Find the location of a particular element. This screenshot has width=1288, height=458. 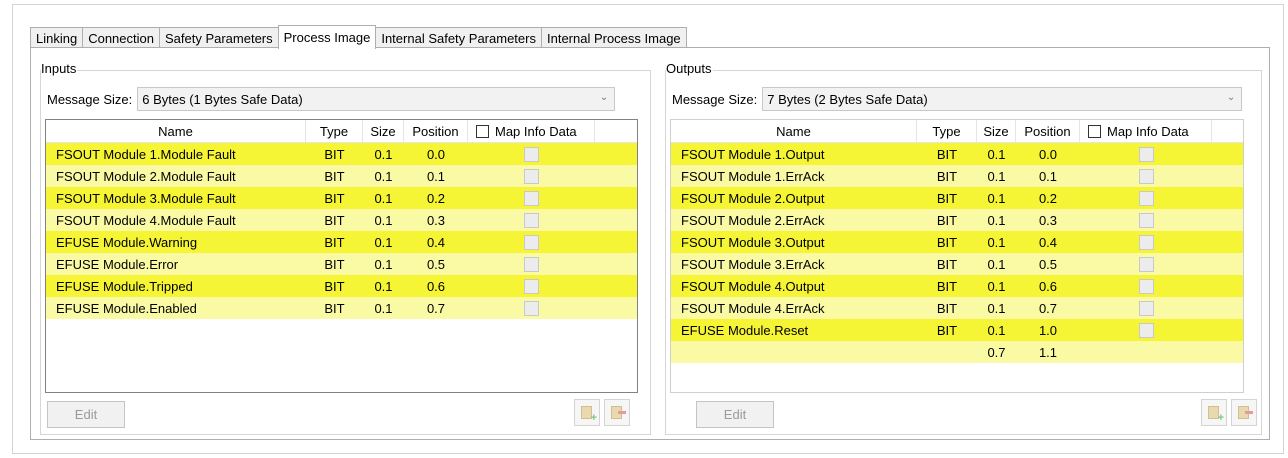

inputs-remove-entry-button is located at coordinates (617, 412).